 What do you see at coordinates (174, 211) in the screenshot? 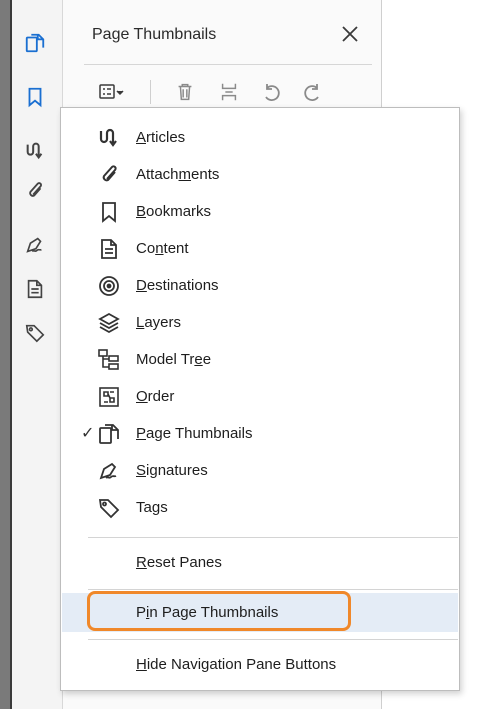
I see `menu-item-label: Bookmarks` at bounding box center [174, 211].